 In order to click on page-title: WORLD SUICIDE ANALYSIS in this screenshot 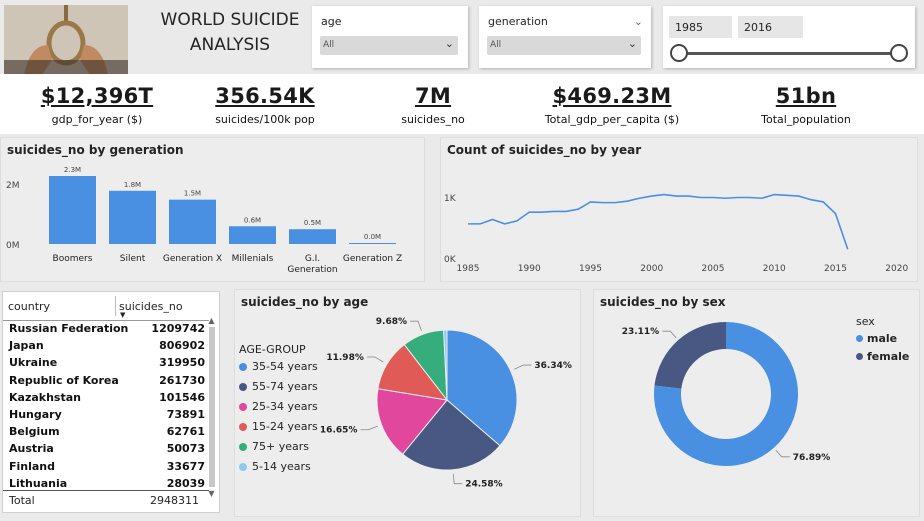, I will do `click(230, 33)`.